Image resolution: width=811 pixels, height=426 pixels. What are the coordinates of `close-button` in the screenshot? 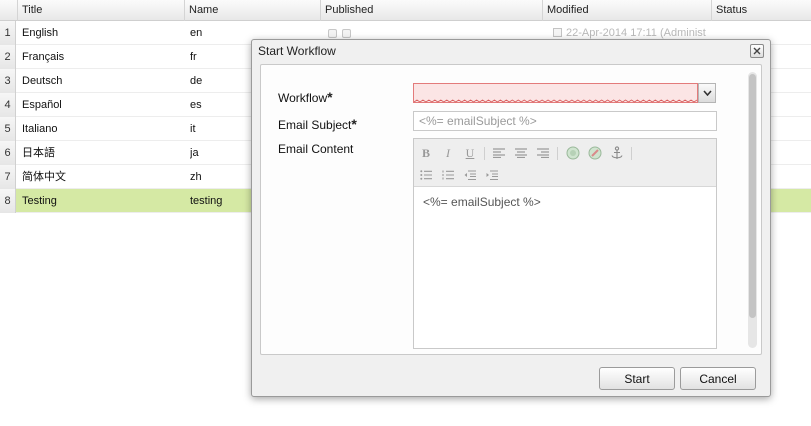 It's located at (757, 51).